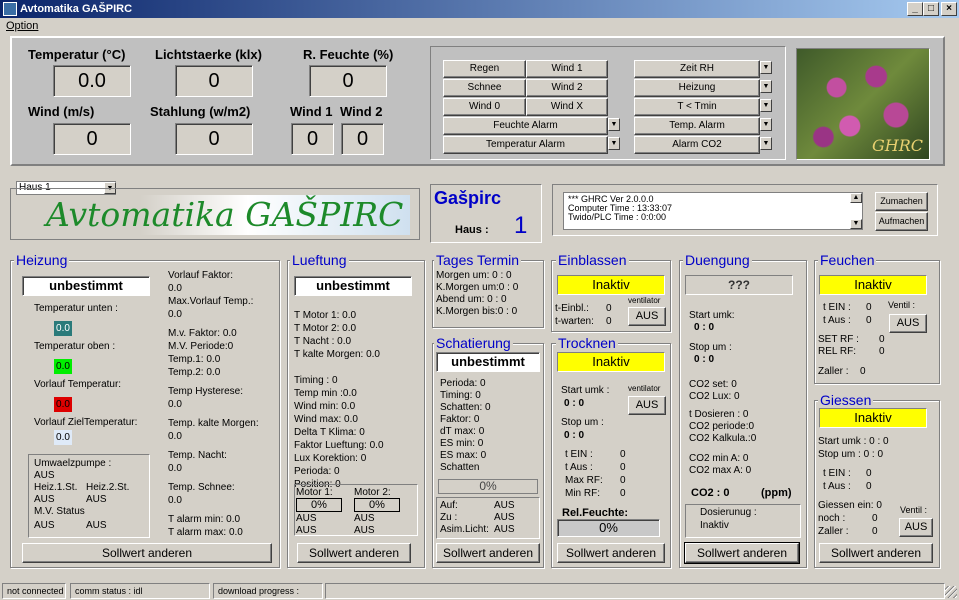  I want to click on alarm-tempalarm: Temp. Alarm, so click(697, 126).